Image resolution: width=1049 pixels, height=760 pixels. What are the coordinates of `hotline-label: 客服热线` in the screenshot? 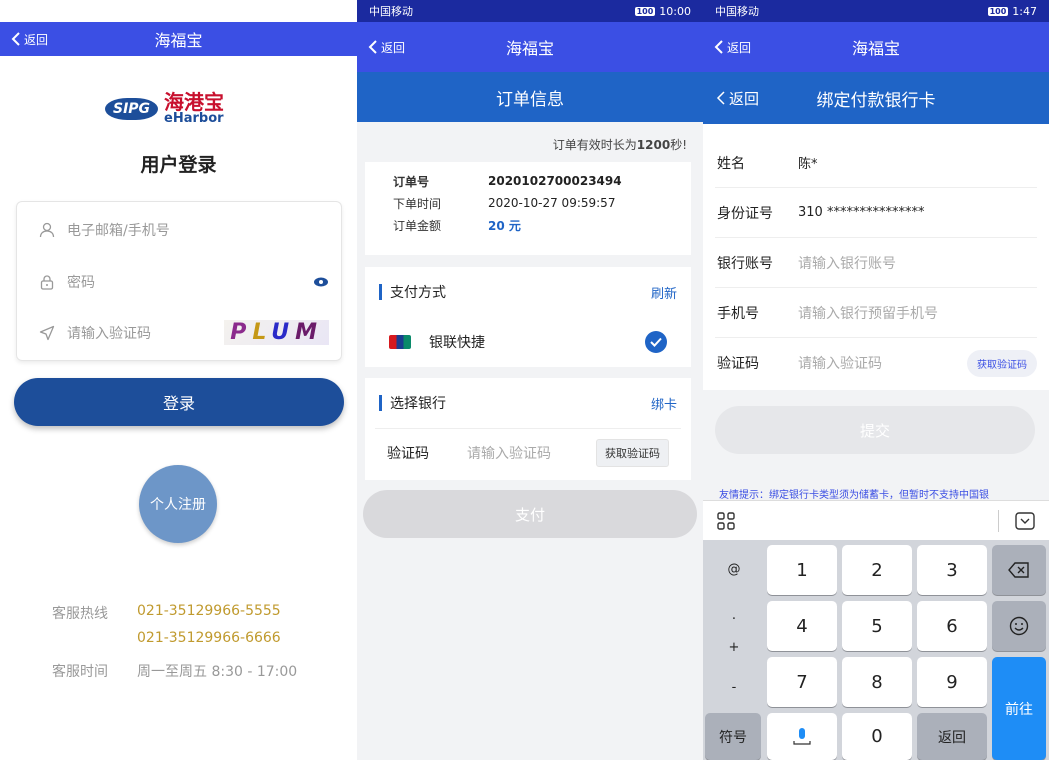 It's located at (80, 614).